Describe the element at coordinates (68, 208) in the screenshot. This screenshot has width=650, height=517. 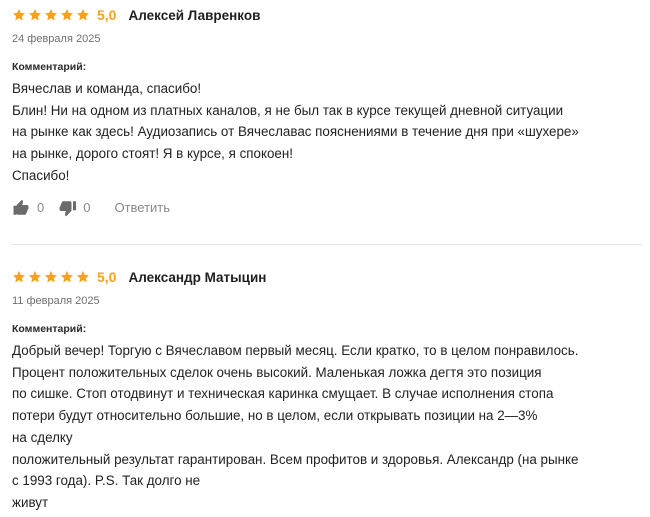
I see `thumbs-down-icon` at that location.